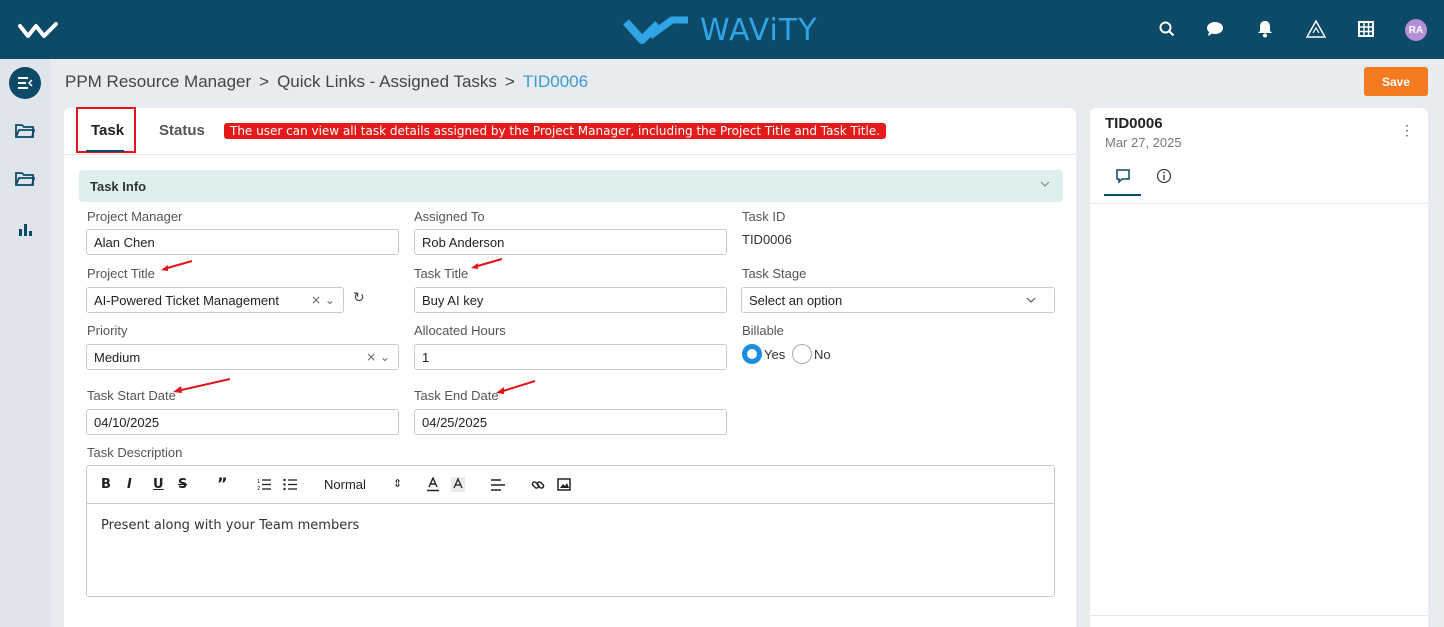 Image resolution: width=1444 pixels, height=627 pixels. I want to click on task-end-date-field: 04/25/2025, so click(570, 422).